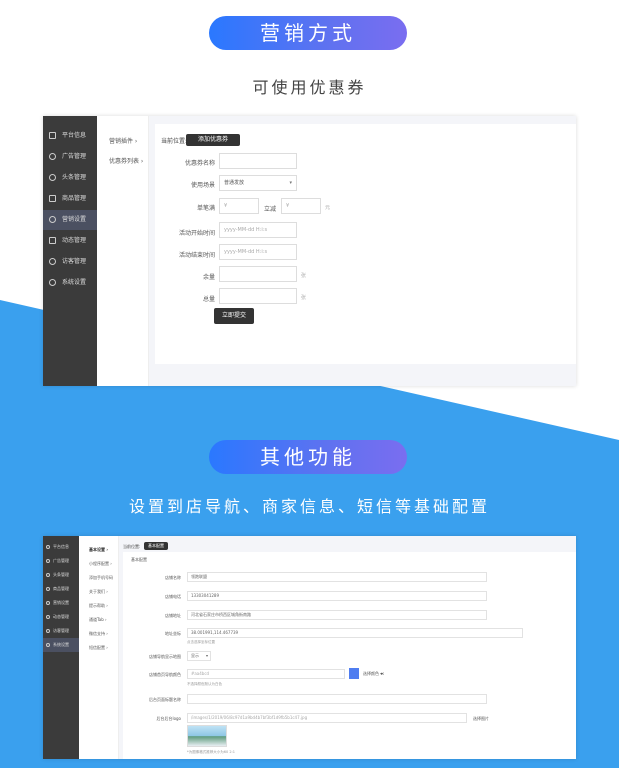 The width and height of the screenshot is (619, 768). What do you see at coordinates (101, 578) in the screenshot?
I see `submenu-item-phone: 添加手机号码` at bounding box center [101, 578].